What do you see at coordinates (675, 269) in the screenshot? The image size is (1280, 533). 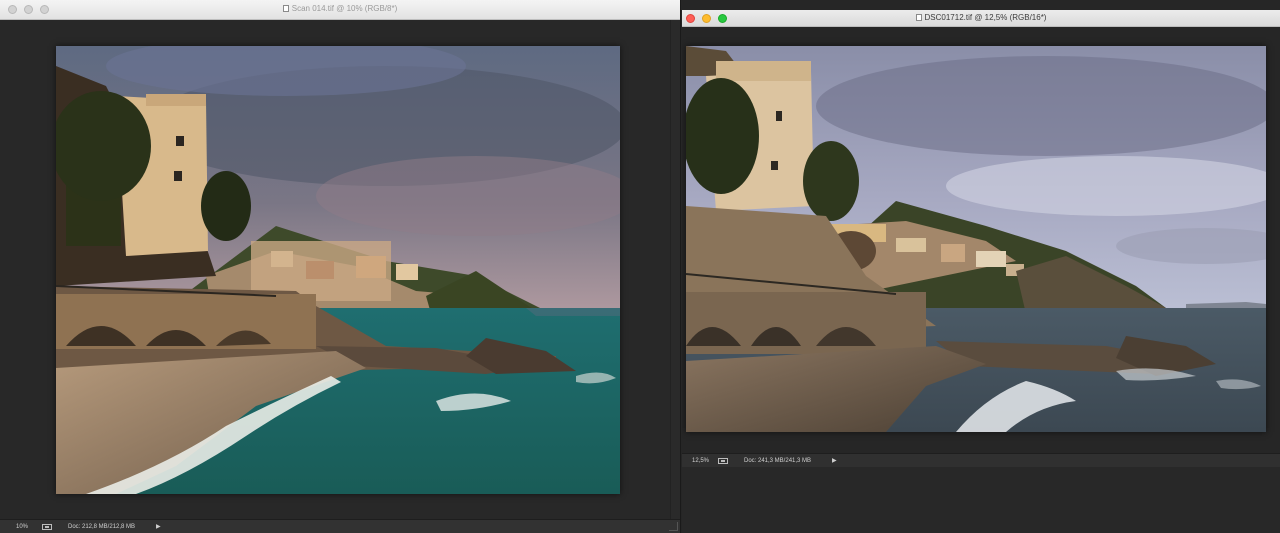 I see `vertical-scrollbar` at bounding box center [675, 269].